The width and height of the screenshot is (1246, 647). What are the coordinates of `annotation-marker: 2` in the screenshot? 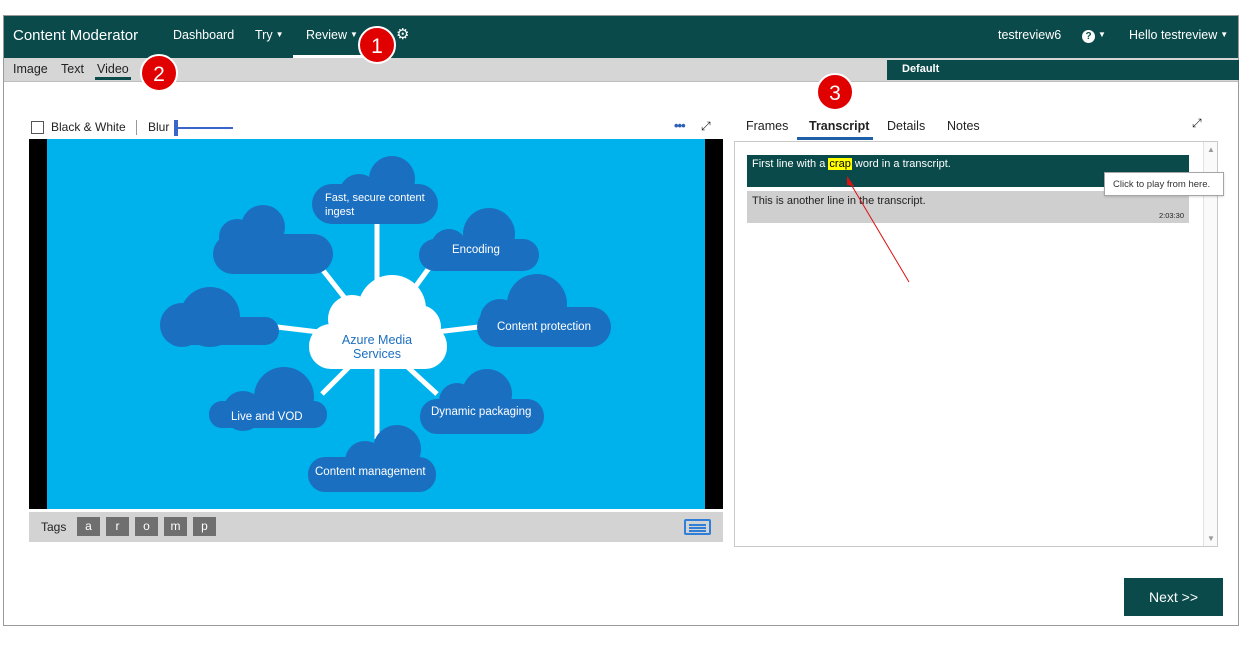 It's located at (159, 73).